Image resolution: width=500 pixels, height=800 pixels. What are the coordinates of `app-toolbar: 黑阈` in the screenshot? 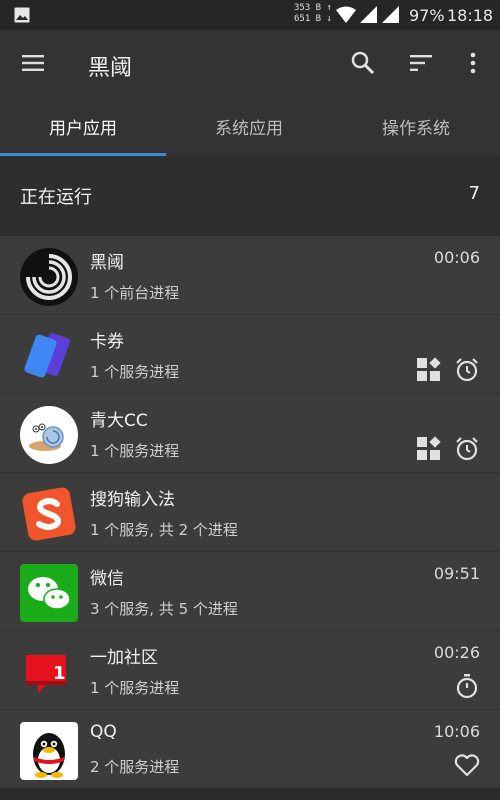 It's located at (250, 63).